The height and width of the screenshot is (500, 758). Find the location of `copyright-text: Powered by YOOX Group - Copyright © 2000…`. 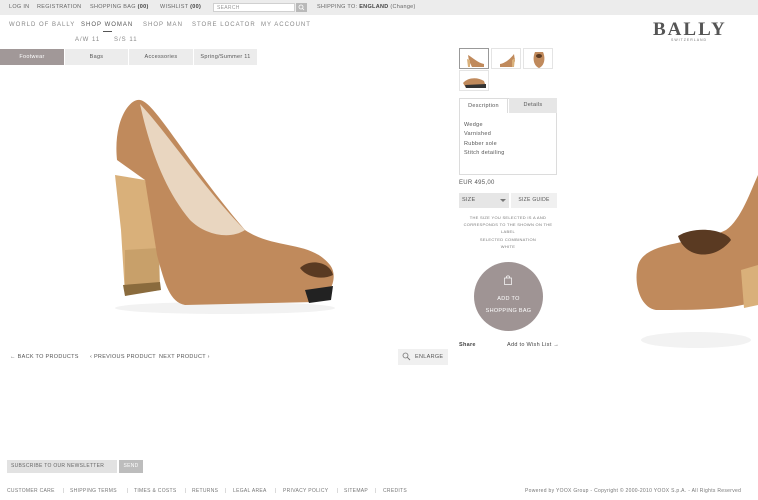

copyright-text: Powered by YOOX Group - Copyright © 2000… is located at coordinates (633, 491).